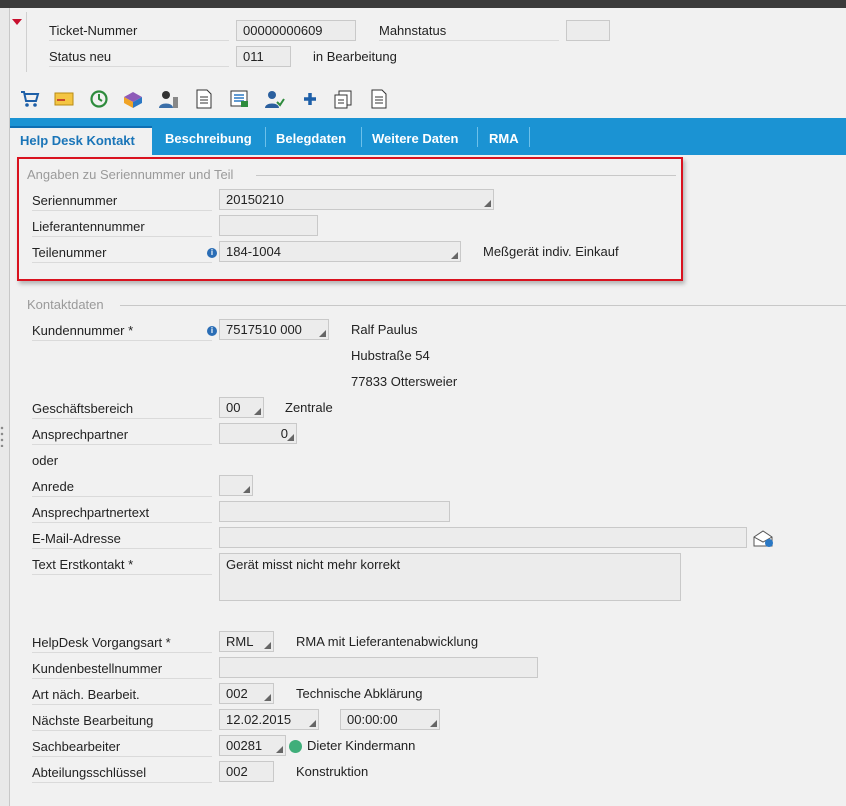 The width and height of the screenshot is (846, 806). Describe the element at coordinates (64, 99) in the screenshot. I see `envelope-icon` at that location.